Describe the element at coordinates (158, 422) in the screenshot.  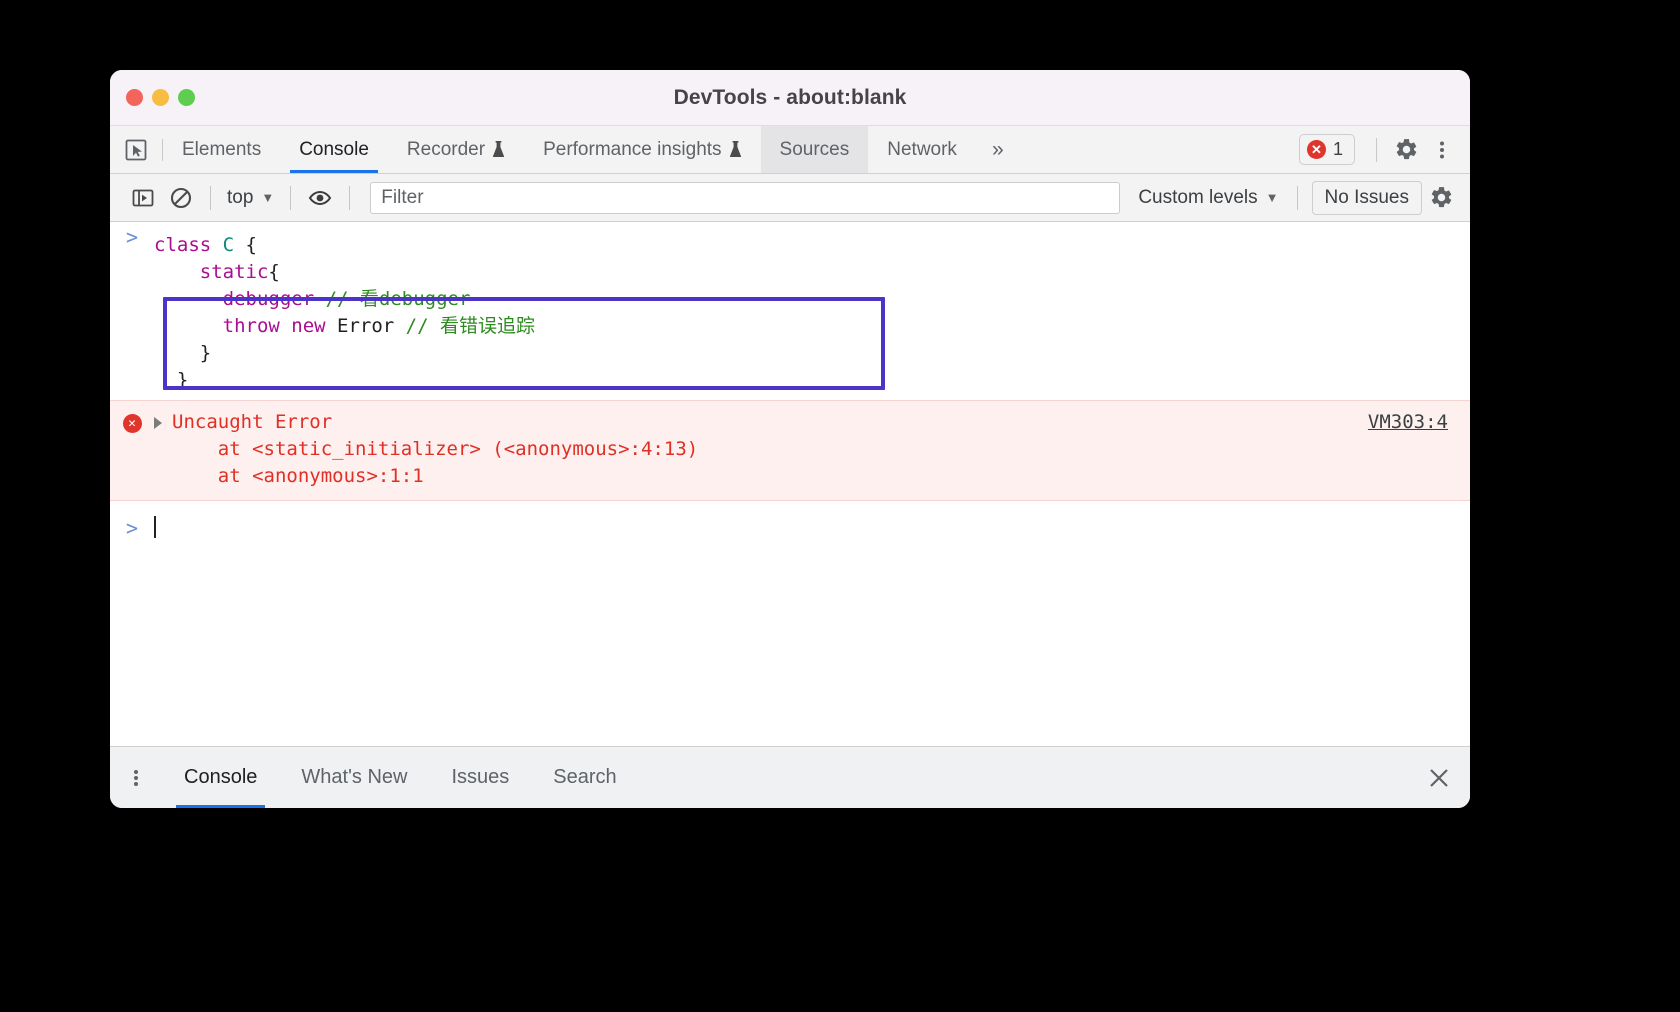
I see `expand-triangle-icon` at that location.